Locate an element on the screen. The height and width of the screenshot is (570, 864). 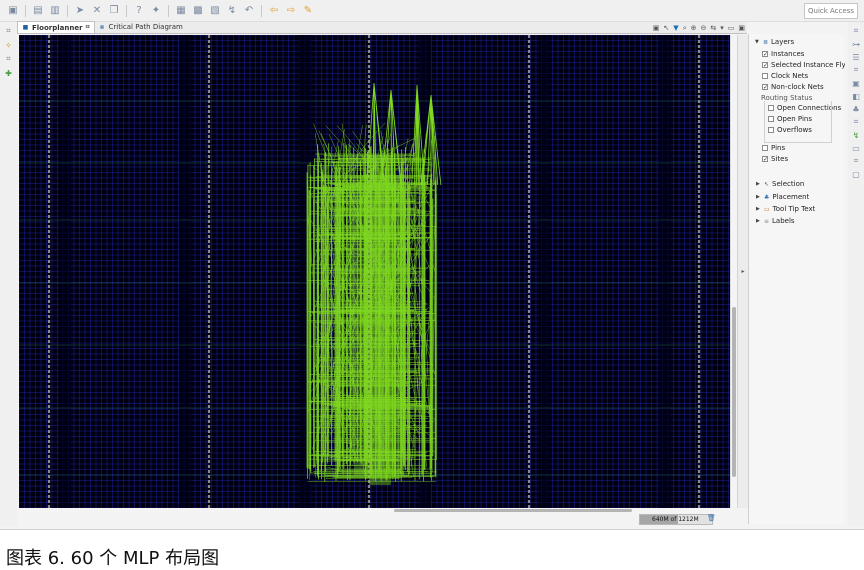
figure-caption: 图表 6. 60 个 MLP 布局图 is located at coordinates (113, 558).